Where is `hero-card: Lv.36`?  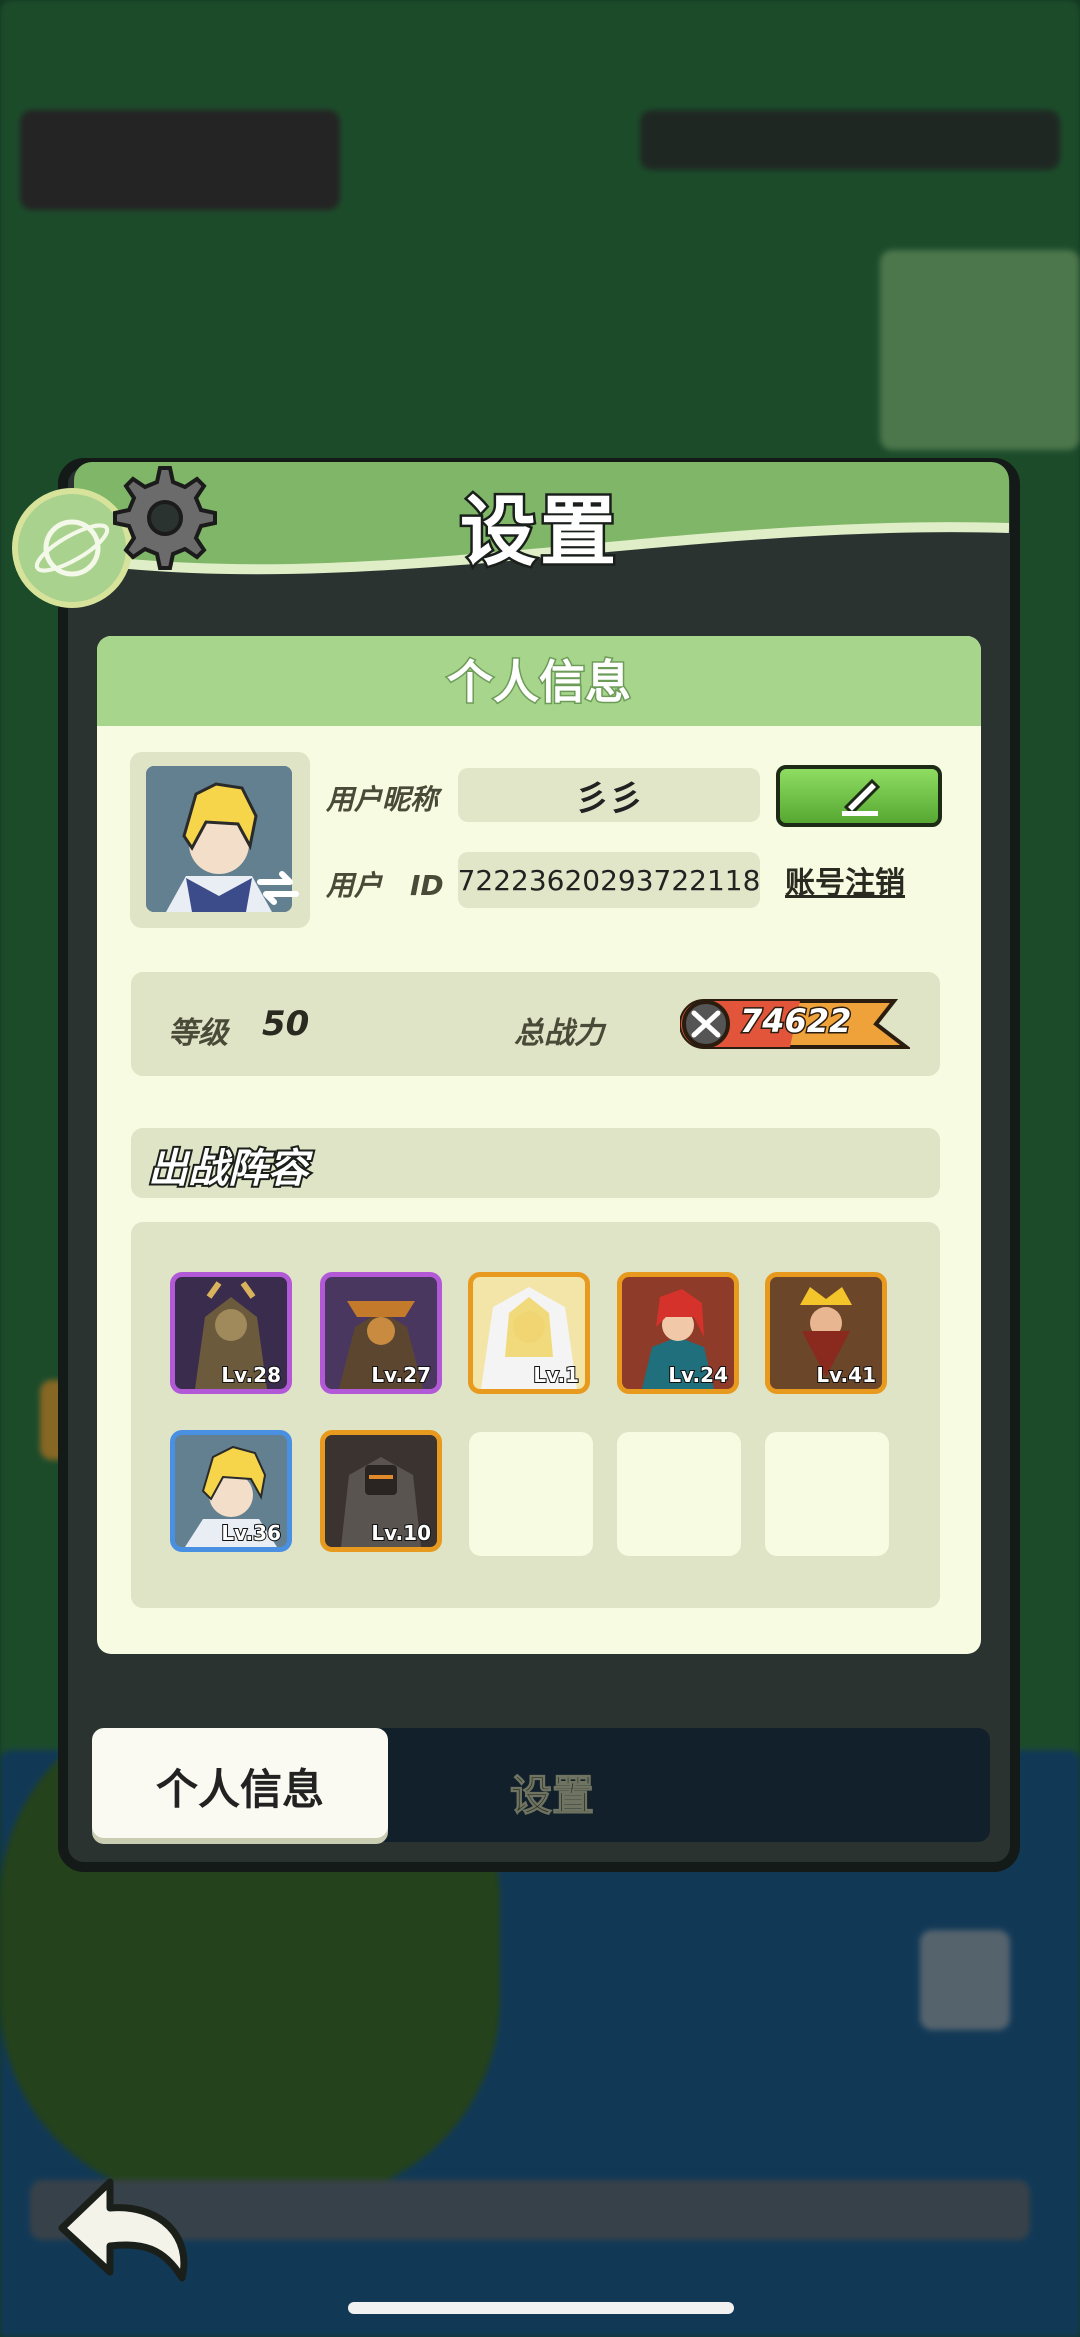 hero-card: Lv.36 is located at coordinates (231, 1491).